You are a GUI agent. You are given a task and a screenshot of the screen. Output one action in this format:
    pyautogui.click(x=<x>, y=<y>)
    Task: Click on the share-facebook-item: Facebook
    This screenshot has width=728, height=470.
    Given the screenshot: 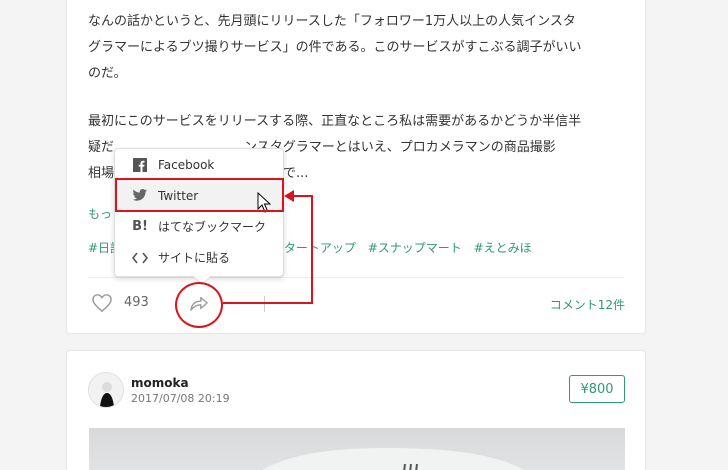 What is the action you would take?
    pyautogui.click(x=199, y=164)
    